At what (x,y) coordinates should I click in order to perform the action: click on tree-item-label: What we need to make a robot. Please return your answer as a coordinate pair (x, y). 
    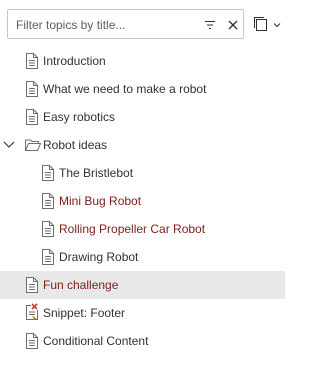
    Looking at the image, I should click on (125, 89).